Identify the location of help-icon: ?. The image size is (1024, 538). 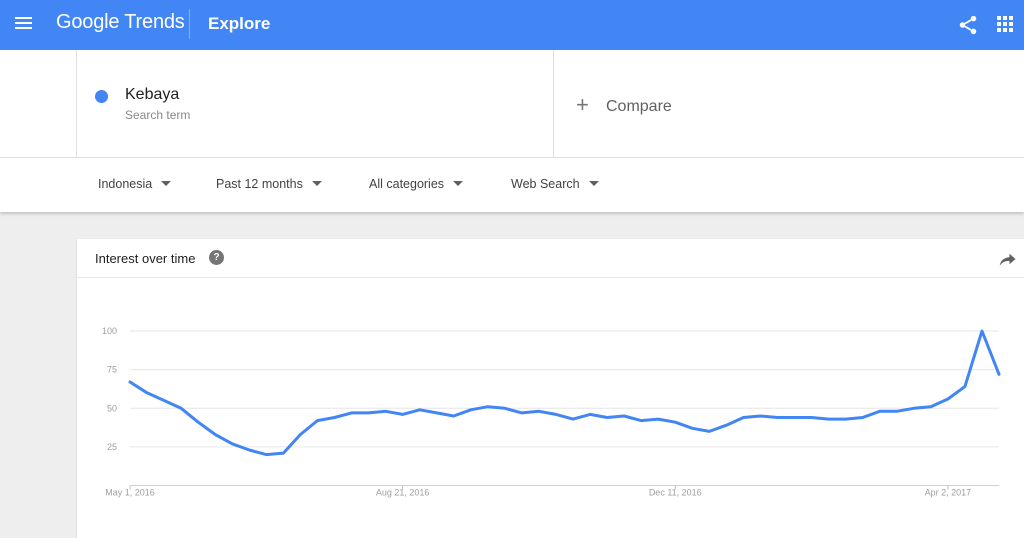
(216, 257).